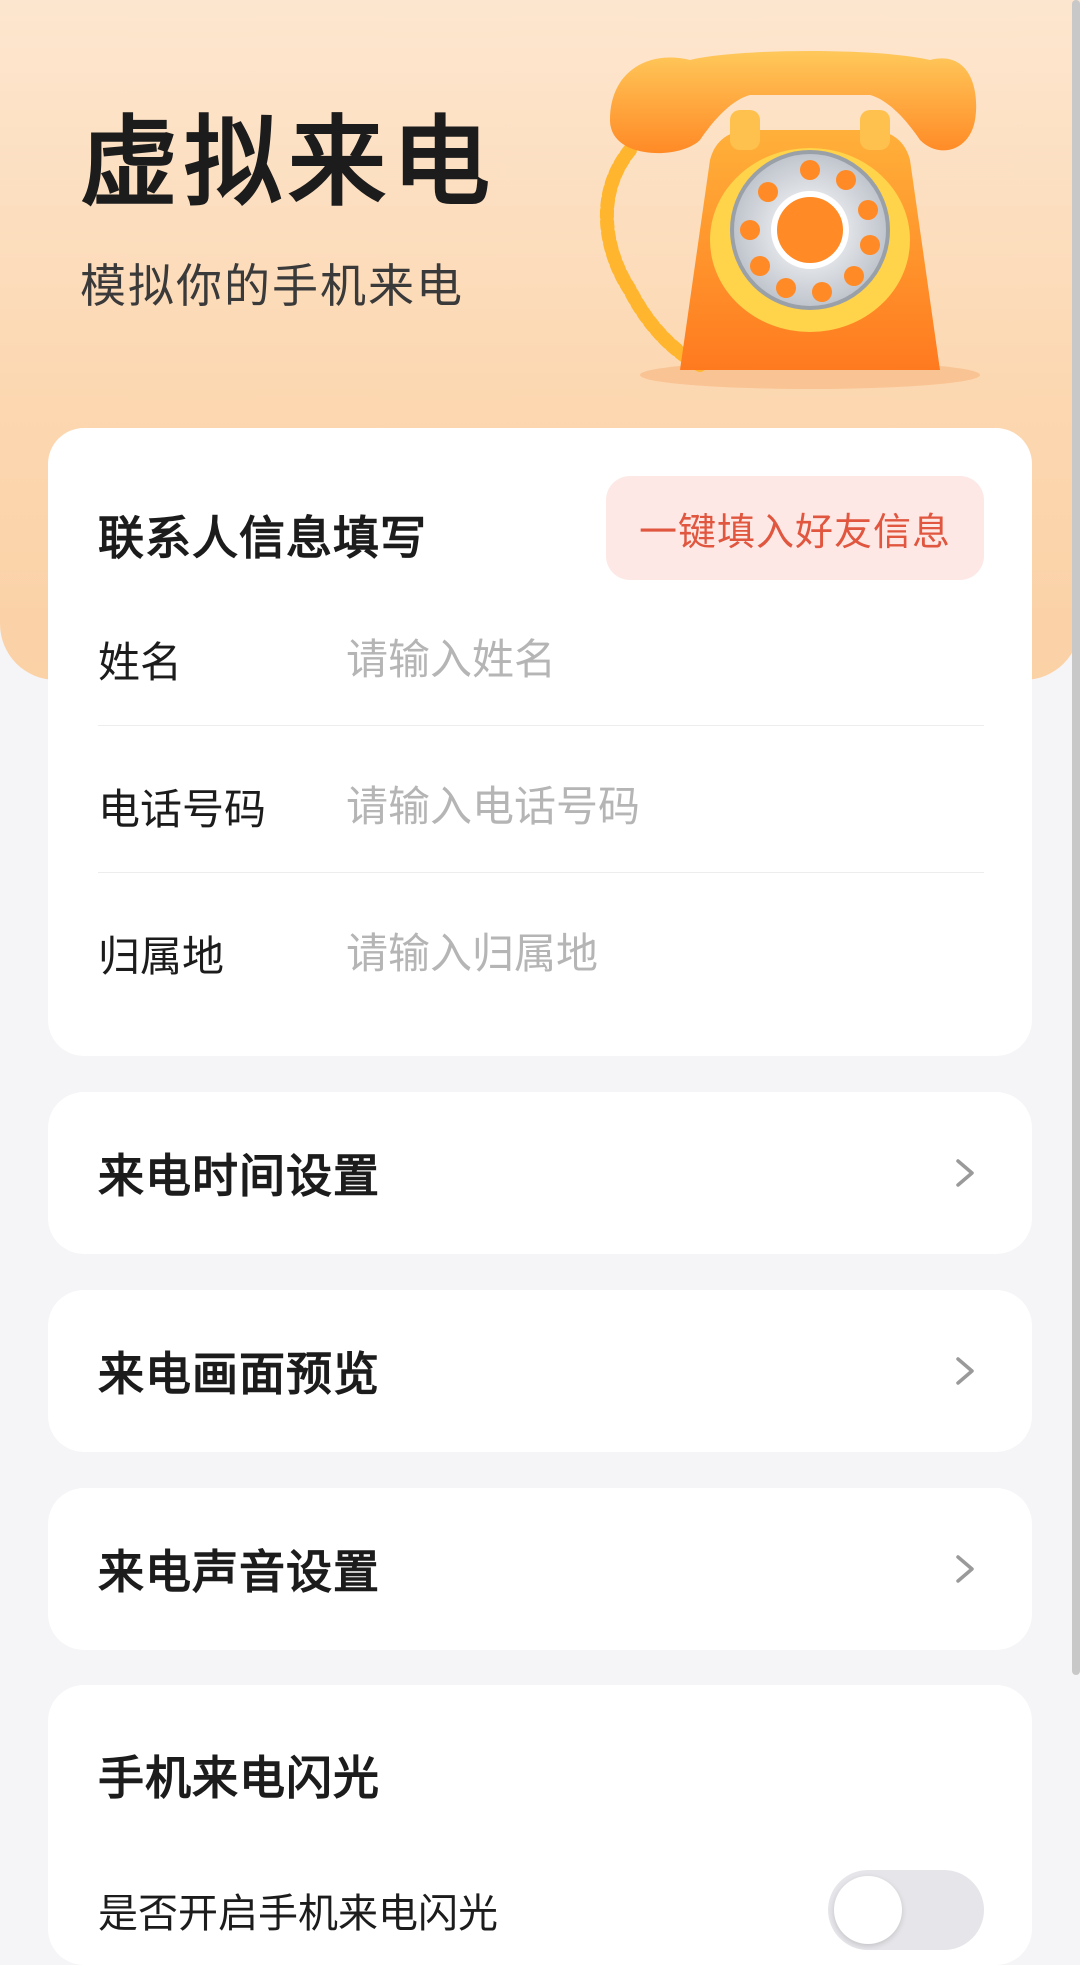 The width and height of the screenshot is (1080, 1965). Describe the element at coordinates (182, 809) in the screenshot. I see `phone-label: 电话号码` at that location.